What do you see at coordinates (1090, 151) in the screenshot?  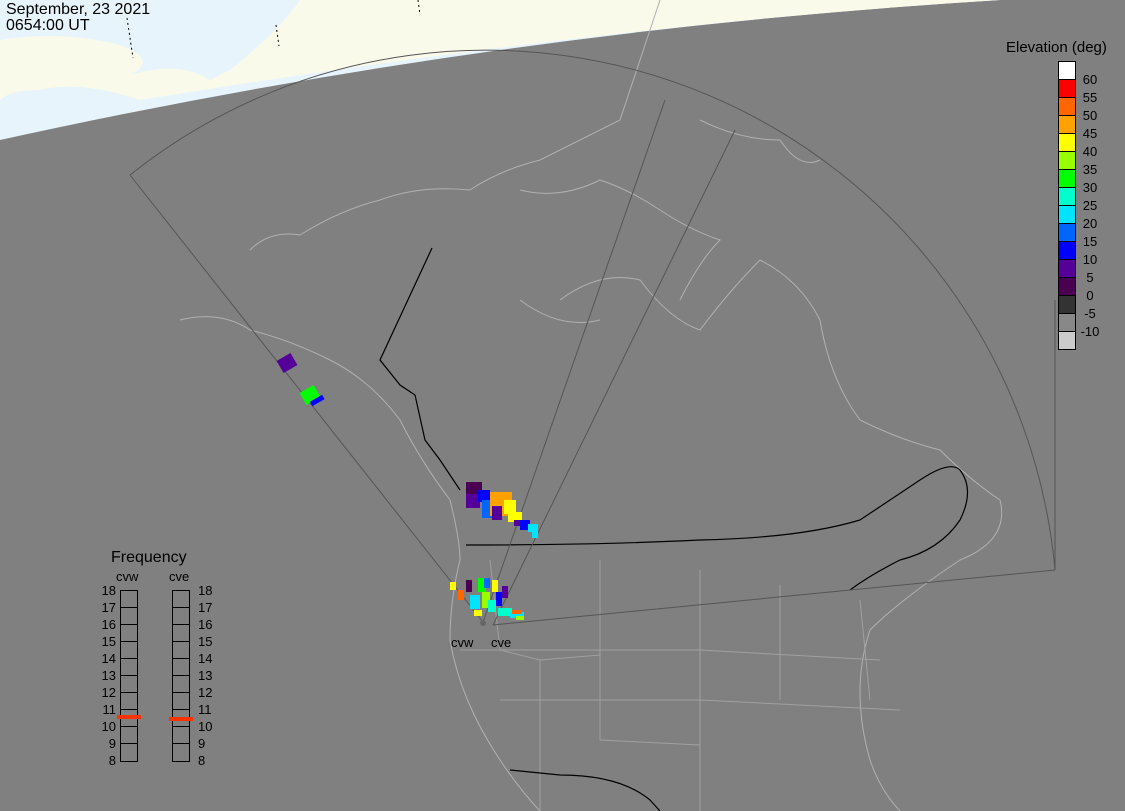 I see `legend-label: 40` at bounding box center [1090, 151].